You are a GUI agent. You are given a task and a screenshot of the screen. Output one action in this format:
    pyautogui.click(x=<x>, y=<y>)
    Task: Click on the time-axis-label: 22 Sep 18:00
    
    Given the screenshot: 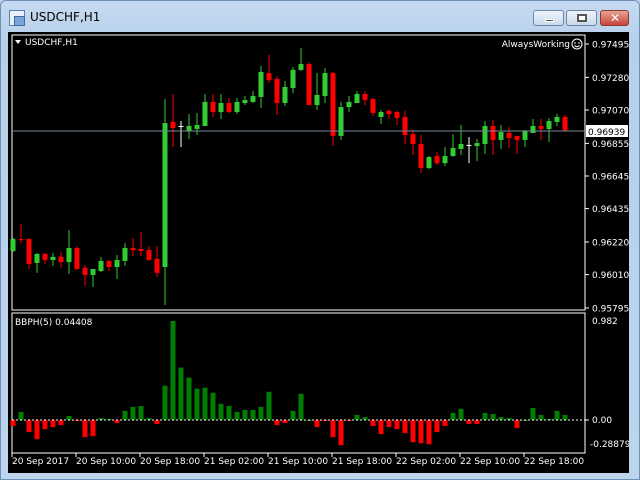 What is the action you would take?
    pyautogui.click(x=554, y=462)
    